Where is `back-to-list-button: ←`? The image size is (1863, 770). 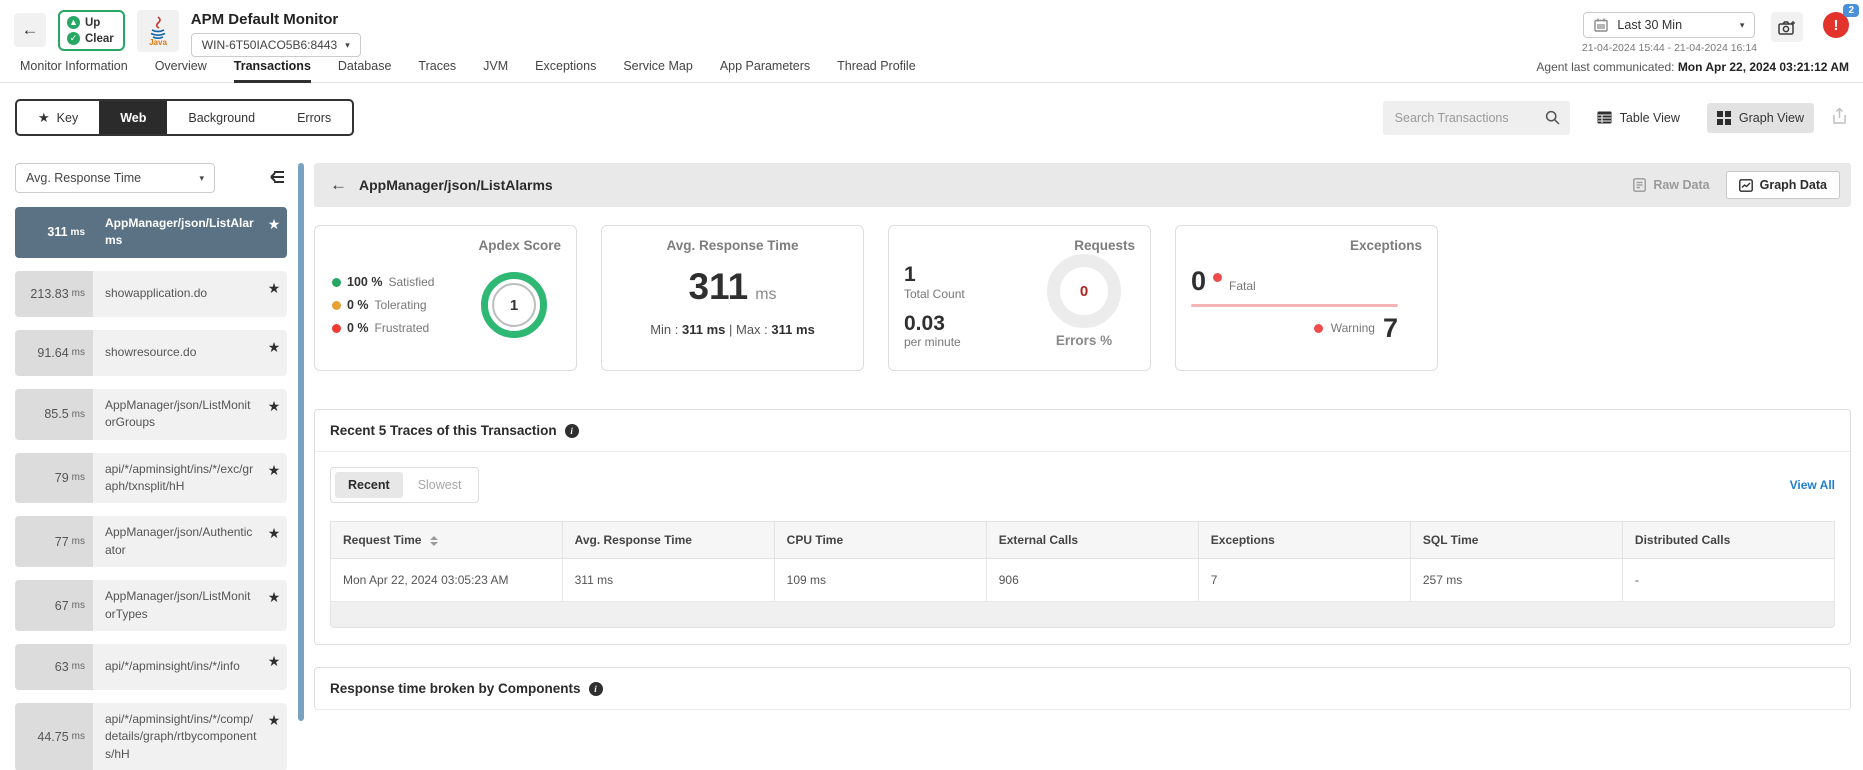 back-to-list-button: ← is located at coordinates (338, 185).